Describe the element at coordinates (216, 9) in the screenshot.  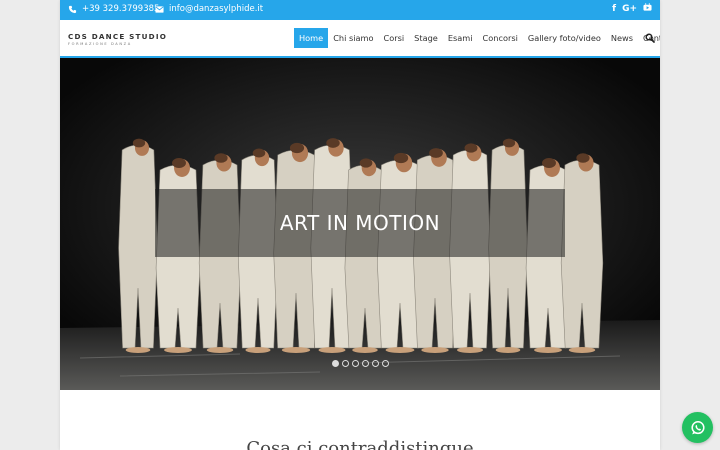
I see `email-address: info@danzasylphide.it` at that location.